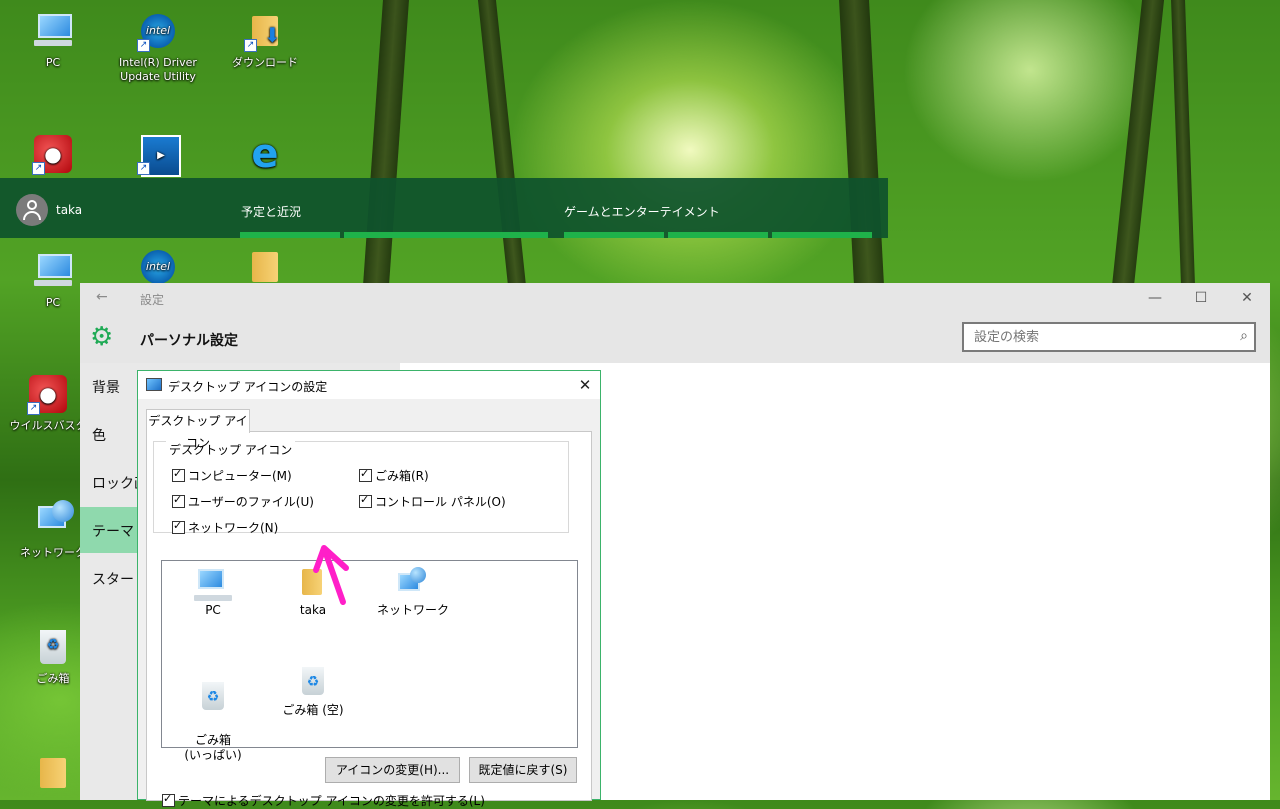  What do you see at coordinates (313, 681) in the screenshot?
I see `recycle-bin-empty-icon` at bounding box center [313, 681].